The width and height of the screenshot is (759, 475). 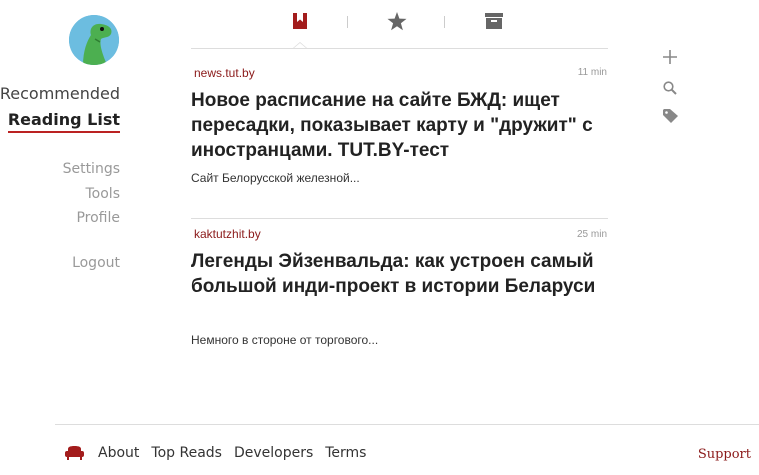 I want to click on nav-reading-list: Reading List, so click(x=63, y=121).